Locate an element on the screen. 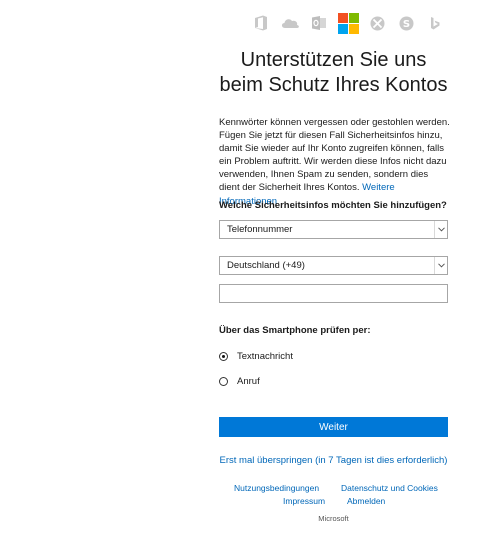 This screenshot has width=489, height=538. radio-option-sms: Textnachricht is located at coordinates (256, 356).